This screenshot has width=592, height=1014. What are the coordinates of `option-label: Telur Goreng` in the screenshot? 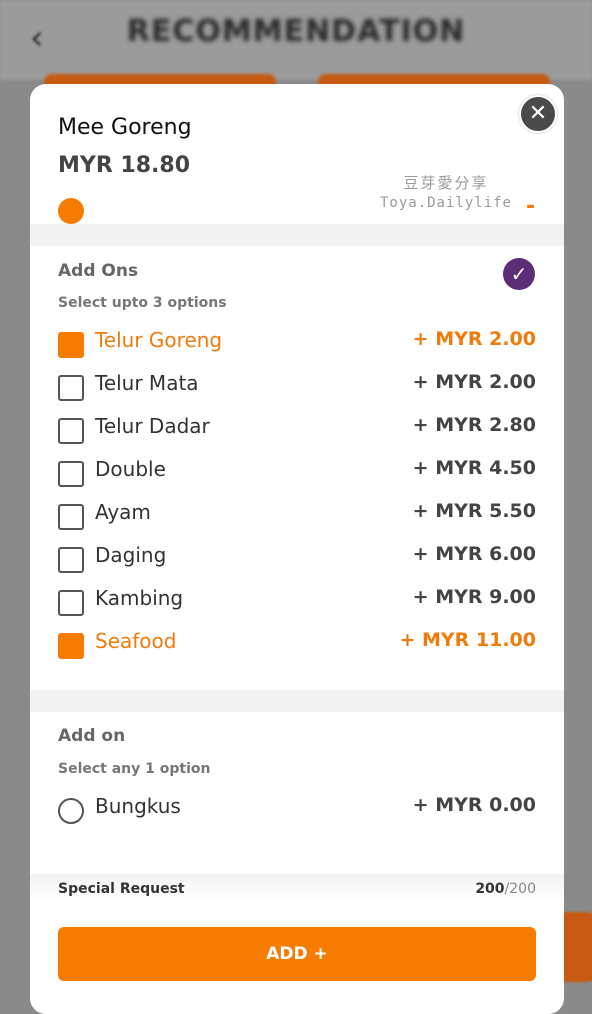 It's located at (159, 340).